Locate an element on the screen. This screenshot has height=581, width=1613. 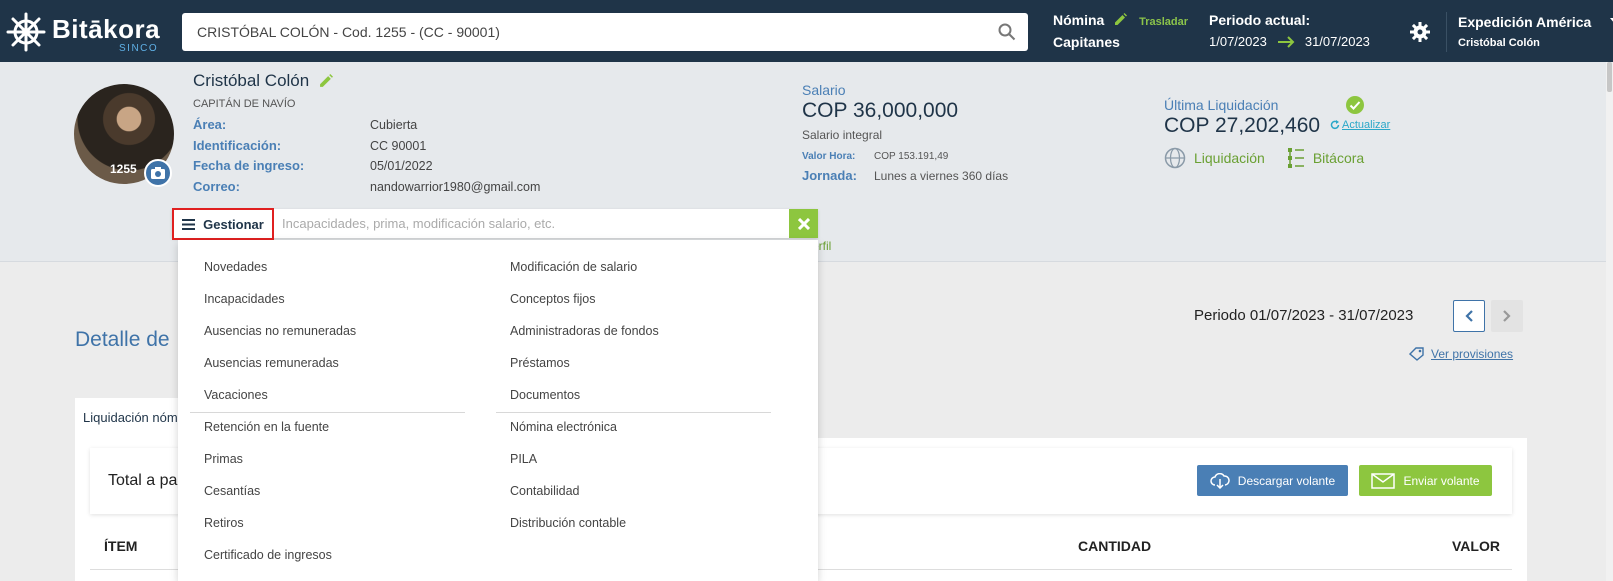
periodo-start: 1/07/2023 is located at coordinates (1238, 41).